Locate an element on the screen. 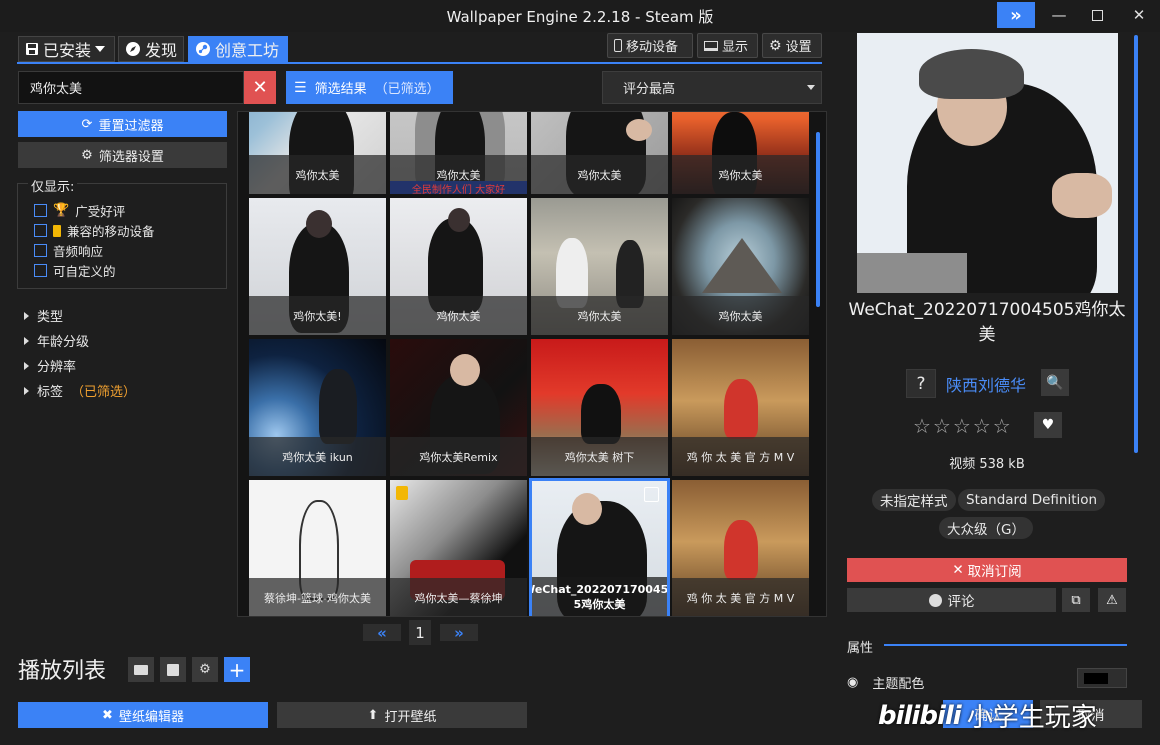 The width and height of the screenshot is (1160, 745). warning-icon: ⚠ is located at coordinates (1112, 600).